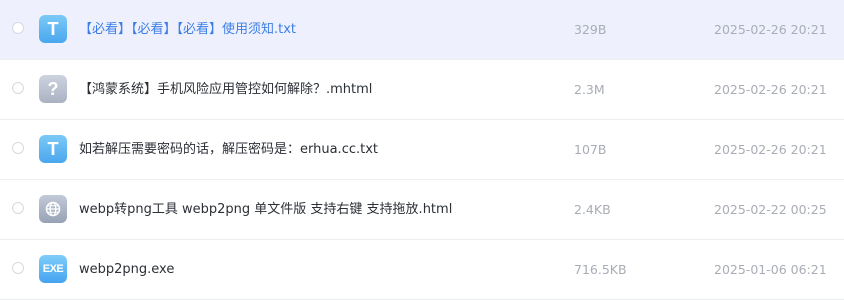 The width and height of the screenshot is (844, 300). Describe the element at coordinates (126, 269) in the screenshot. I see `file-name: webp2png.exe` at that location.